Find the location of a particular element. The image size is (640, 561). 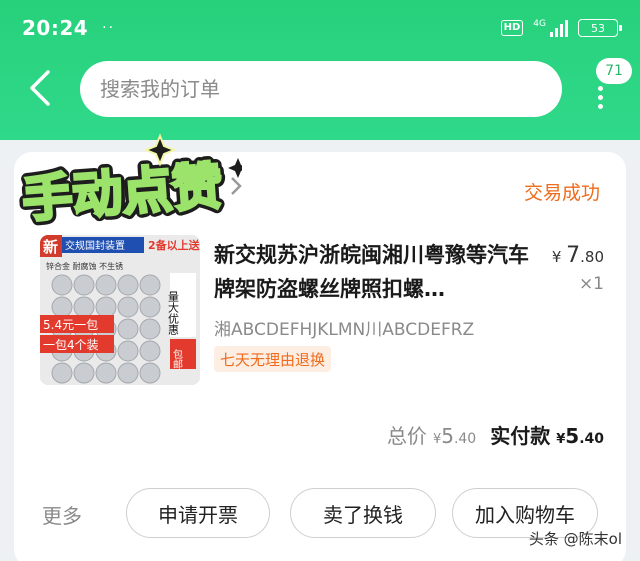

unit-price: ¥ 7.80 is located at coordinates (578, 255).